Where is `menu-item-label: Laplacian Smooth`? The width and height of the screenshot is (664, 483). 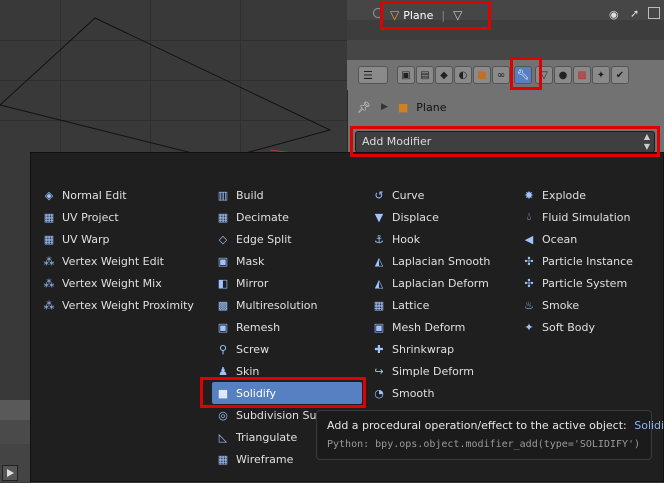
menu-item-label: Laplacian Smooth is located at coordinates (441, 261).